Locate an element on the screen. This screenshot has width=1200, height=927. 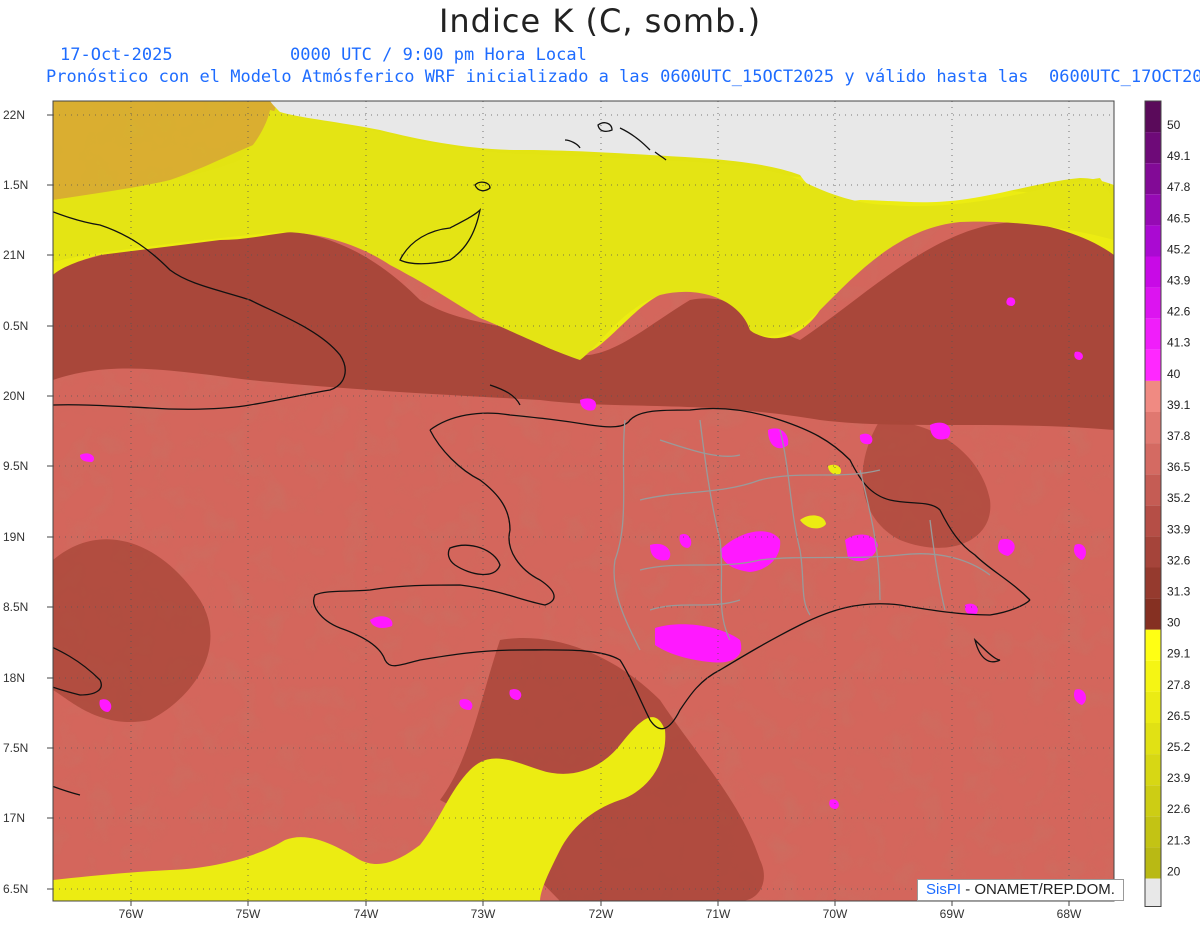
lon-axis: 76W 75W 74W 73W 72W 71W 70W 69W 68W is located at coordinates (600, 914).